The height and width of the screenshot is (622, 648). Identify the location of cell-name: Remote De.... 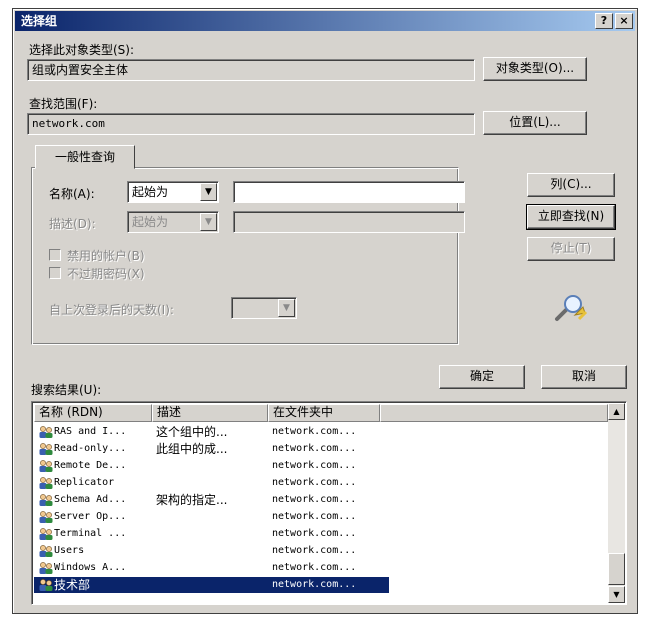
(90, 465).